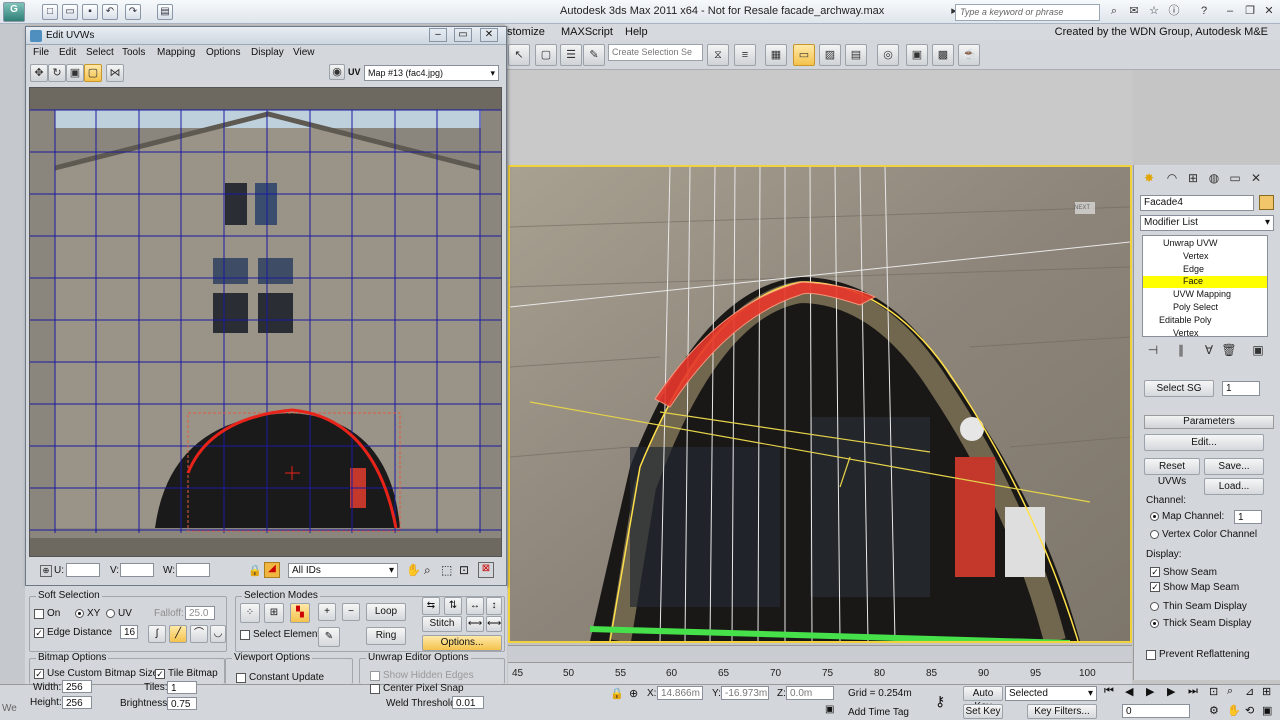 The width and height of the screenshot is (1280, 720). Describe the element at coordinates (571, 55) in the screenshot. I see `select-by-name-icon: ☰` at that location.